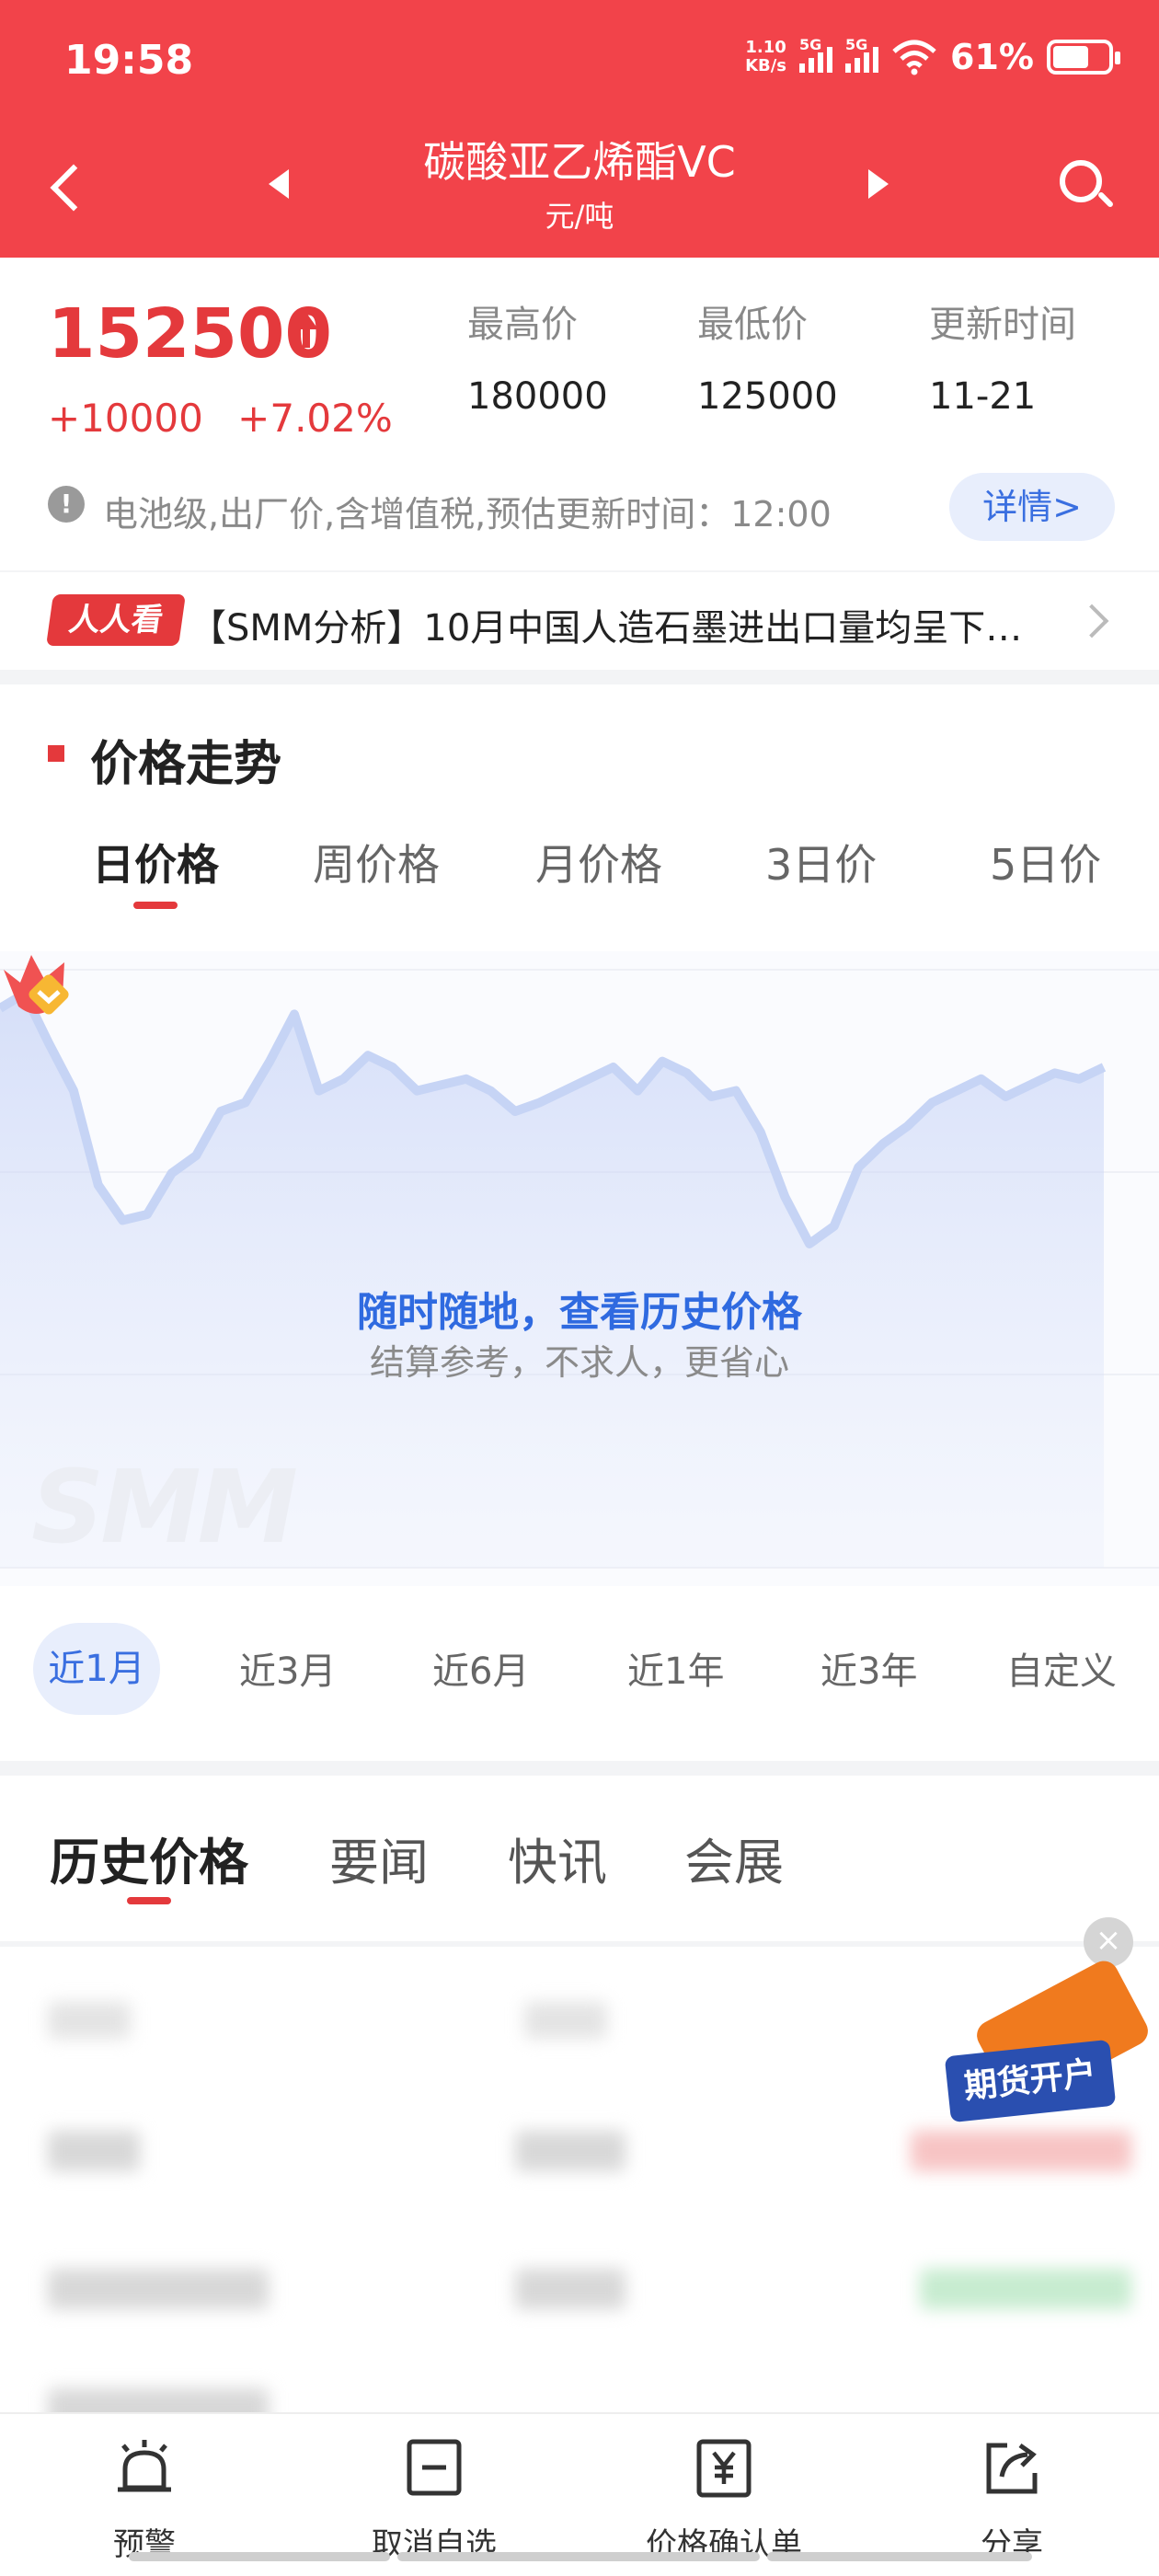 This screenshot has height=2576, width=1159. Describe the element at coordinates (144, 2466) in the screenshot. I see `alarm-icon` at that location.